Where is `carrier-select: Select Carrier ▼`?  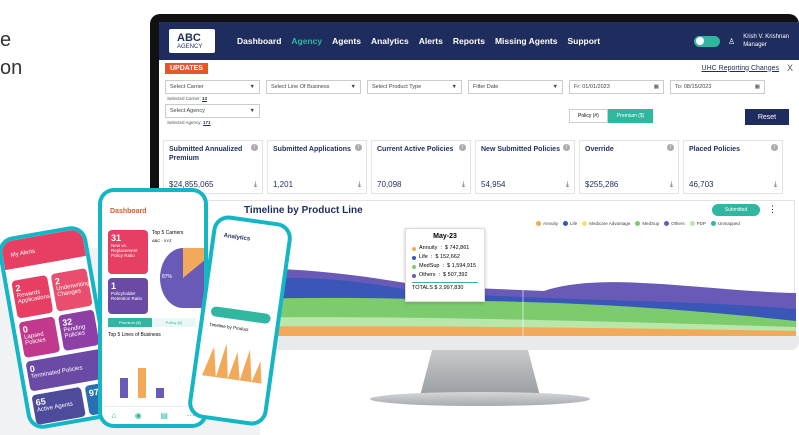
carrier-select: Select Carrier ▼ is located at coordinates (212, 87).